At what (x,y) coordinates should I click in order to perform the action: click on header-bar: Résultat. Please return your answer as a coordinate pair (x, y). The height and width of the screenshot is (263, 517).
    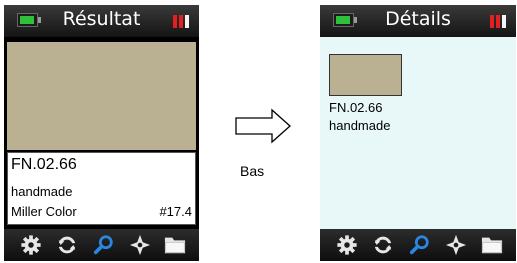
    Looking at the image, I should click on (101, 21).